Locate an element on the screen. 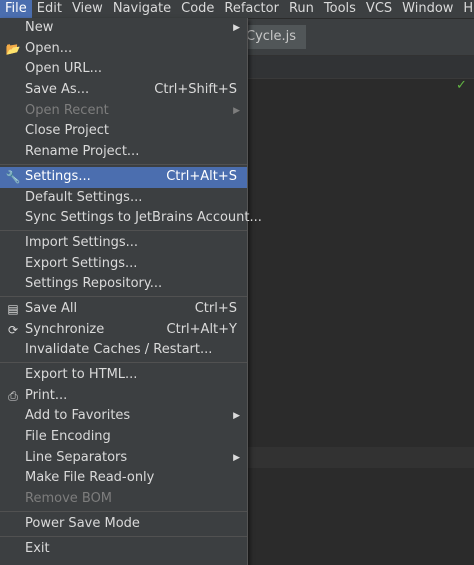 This screenshot has width=474, height=565. menu-item-line-separators: Line Separators ▶ is located at coordinates (123, 458).